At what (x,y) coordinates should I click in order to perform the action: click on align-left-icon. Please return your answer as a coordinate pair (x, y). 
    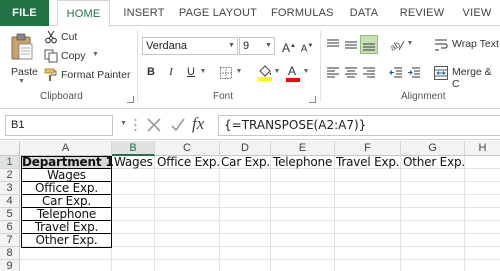
    Looking at the image, I should click on (333, 73).